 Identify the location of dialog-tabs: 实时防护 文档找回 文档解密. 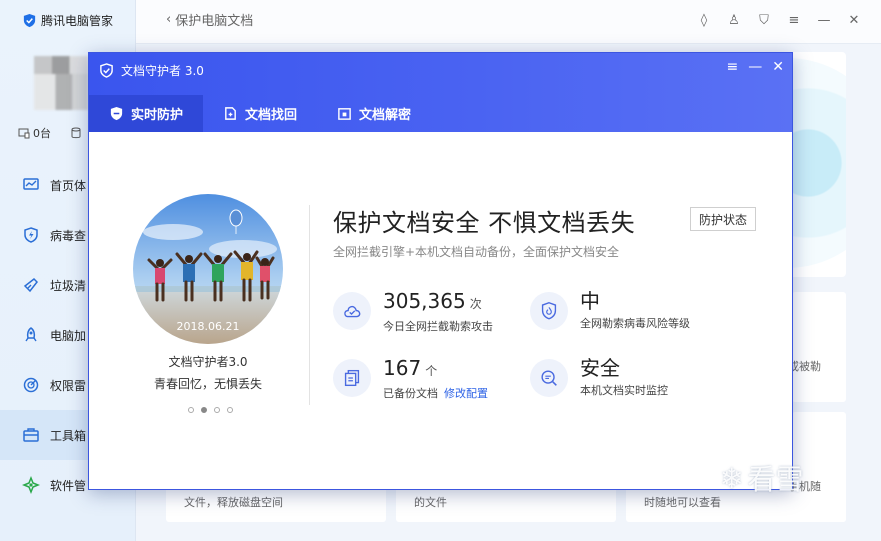
(260, 113).